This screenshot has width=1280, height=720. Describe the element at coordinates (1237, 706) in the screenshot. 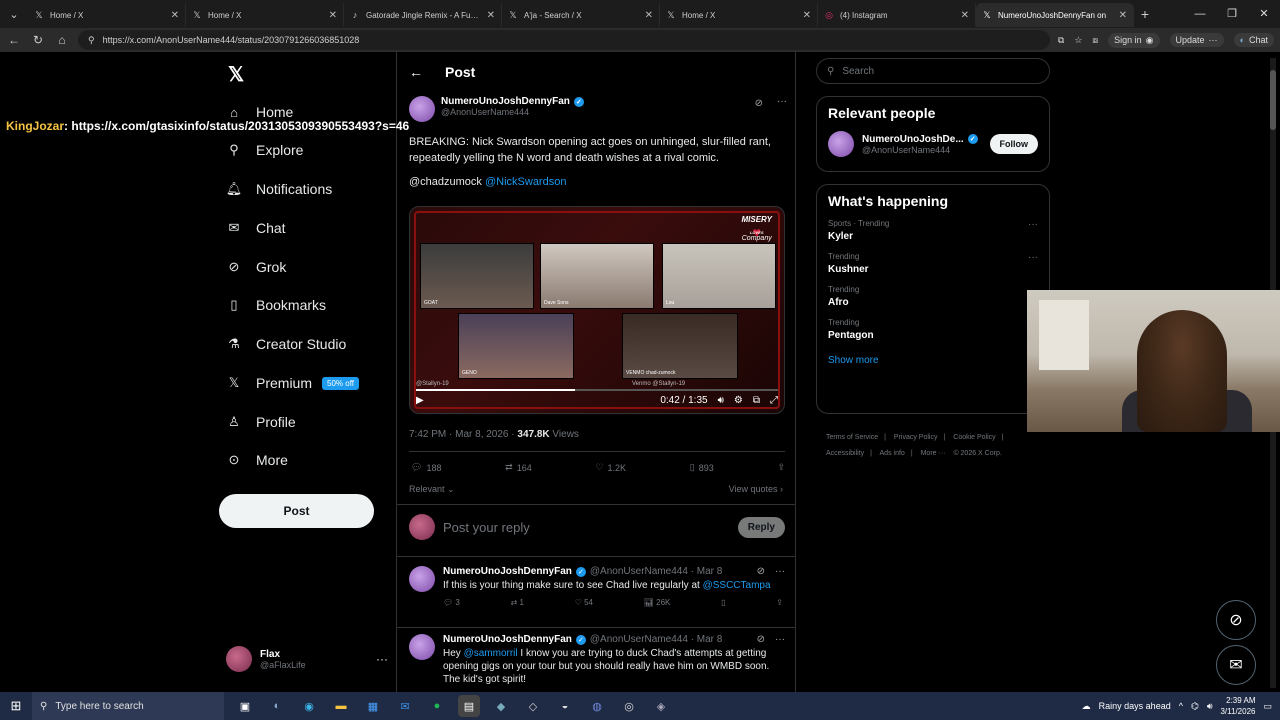

I see `clock: 2:39 AM 3/11/2026` at that location.